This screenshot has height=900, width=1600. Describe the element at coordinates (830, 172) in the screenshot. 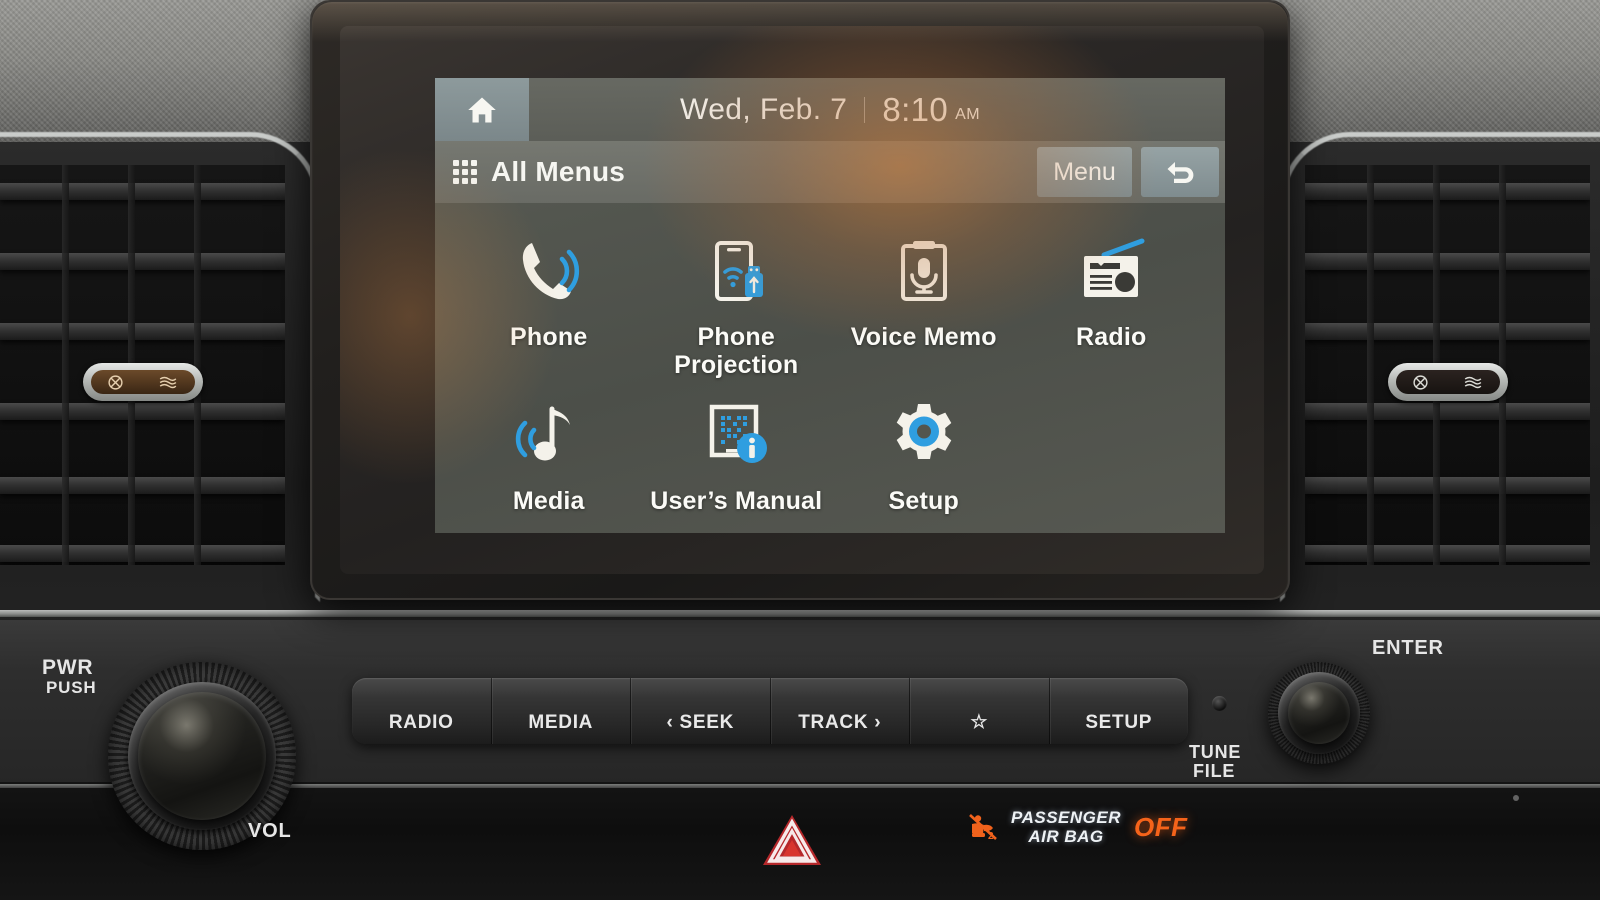

I see `menu-bar: All Menus Menu` at that location.